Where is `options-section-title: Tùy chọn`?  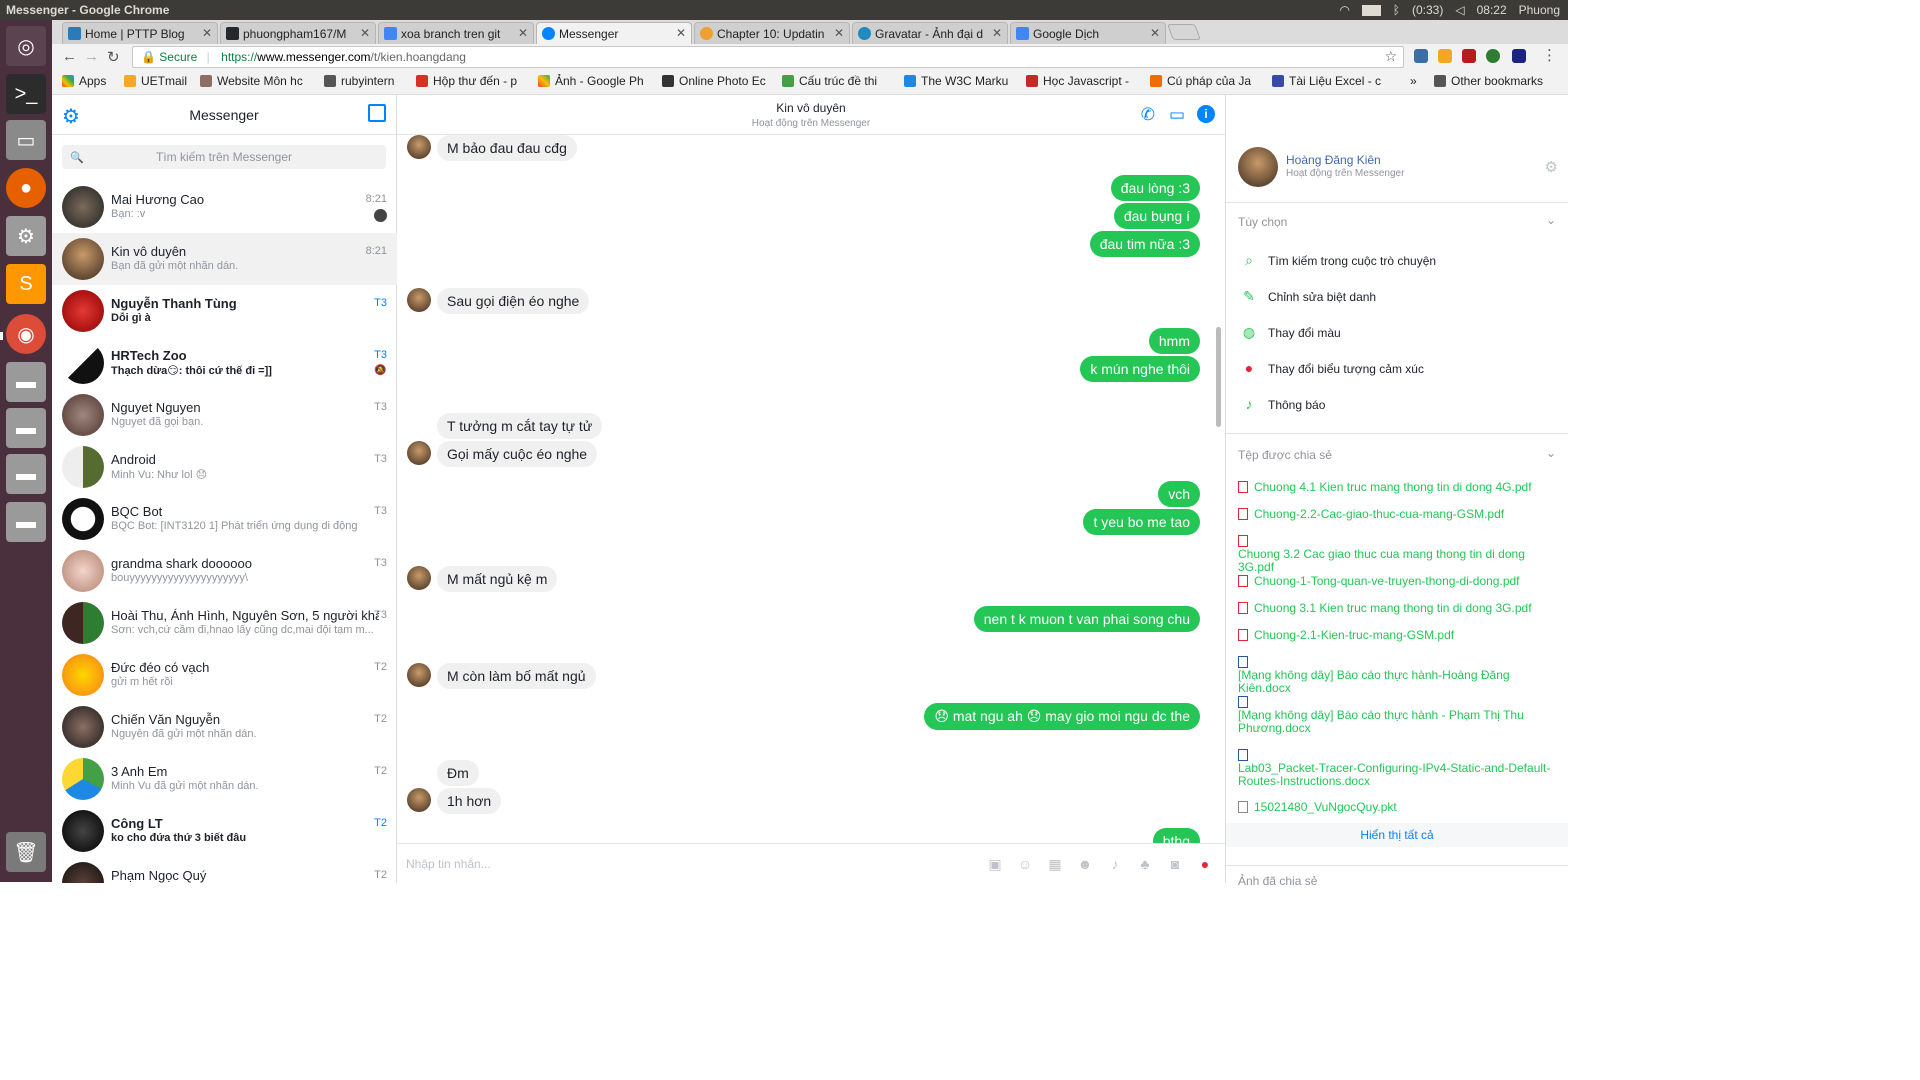 options-section-title: Tùy chọn is located at coordinates (1262, 222).